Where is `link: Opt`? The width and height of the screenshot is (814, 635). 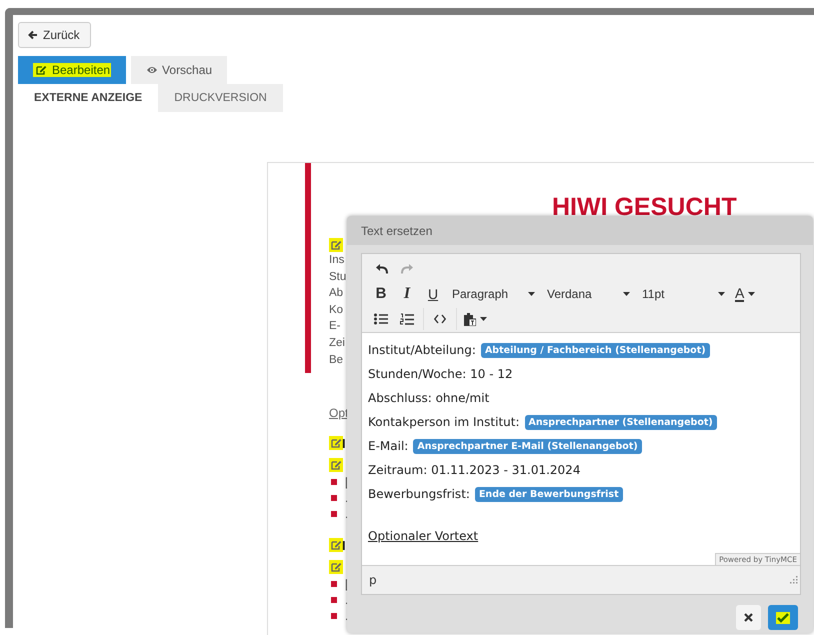 link: Opt is located at coordinates (338, 413).